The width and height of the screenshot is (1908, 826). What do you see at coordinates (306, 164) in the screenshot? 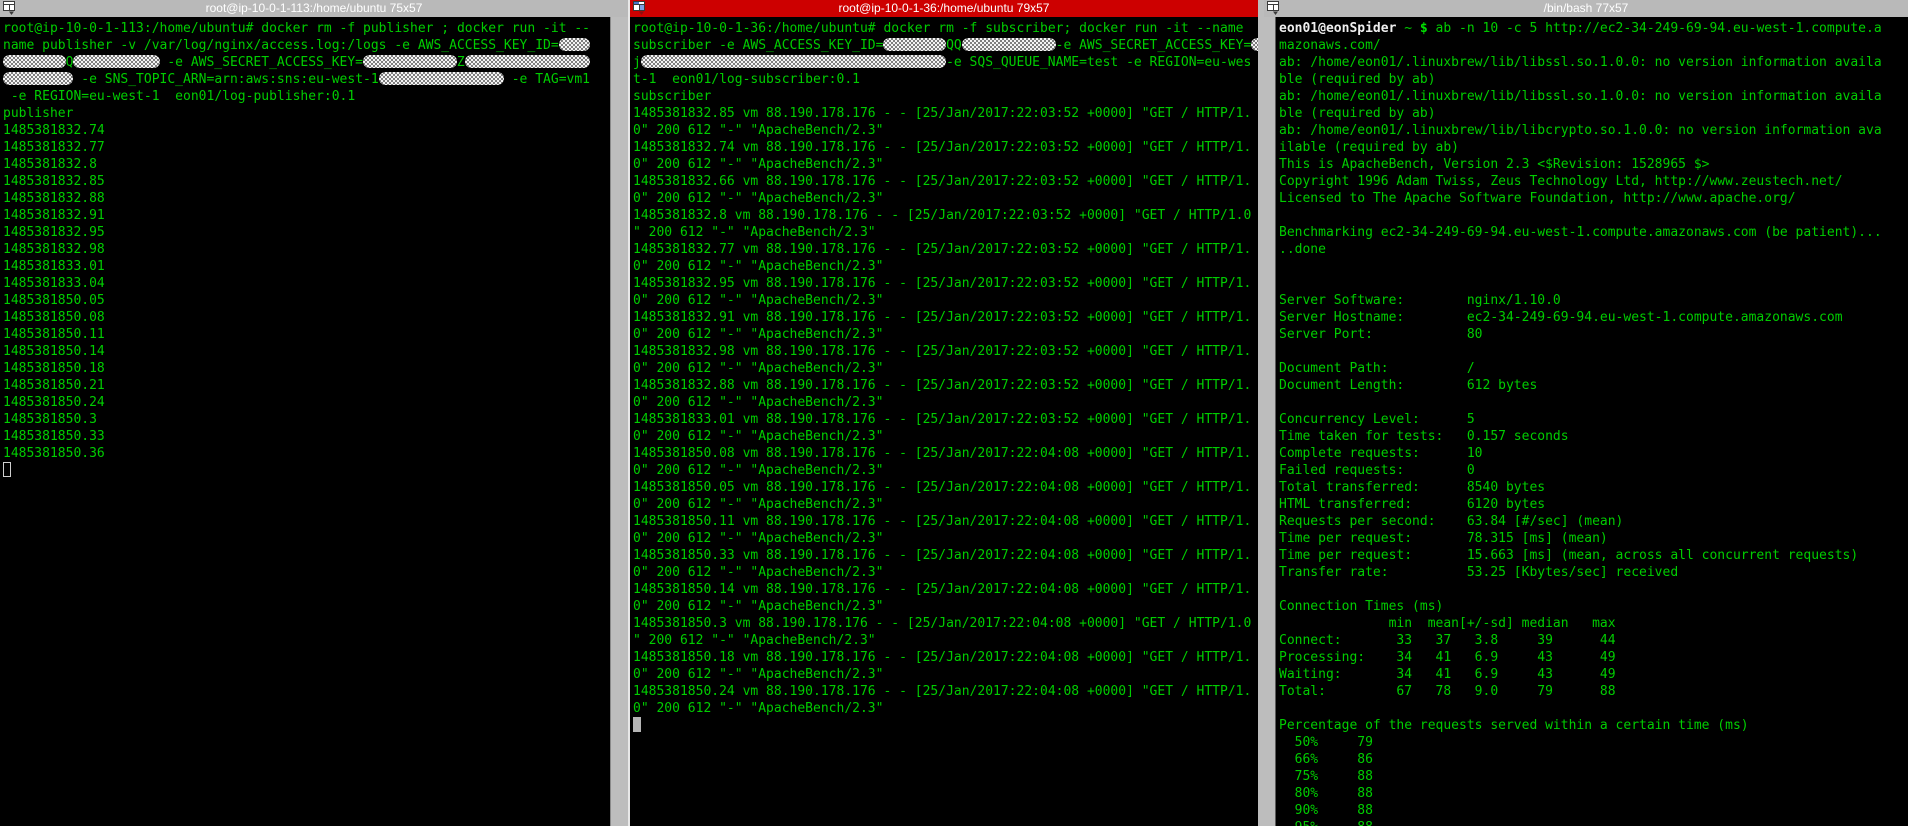
I see `terminal-line: 1485381832.8` at bounding box center [306, 164].